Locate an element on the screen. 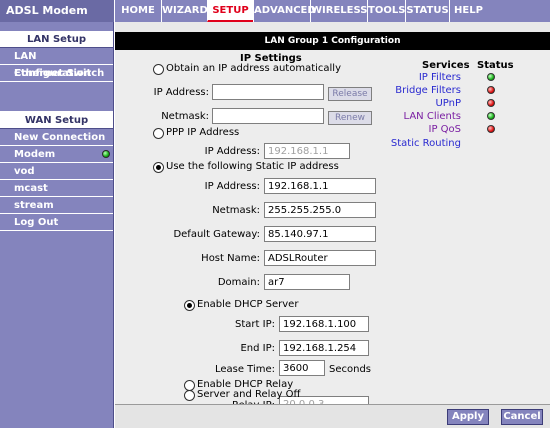 Image resolution: width=550 pixels, height=428 pixels. host-name-input is located at coordinates (320, 258).